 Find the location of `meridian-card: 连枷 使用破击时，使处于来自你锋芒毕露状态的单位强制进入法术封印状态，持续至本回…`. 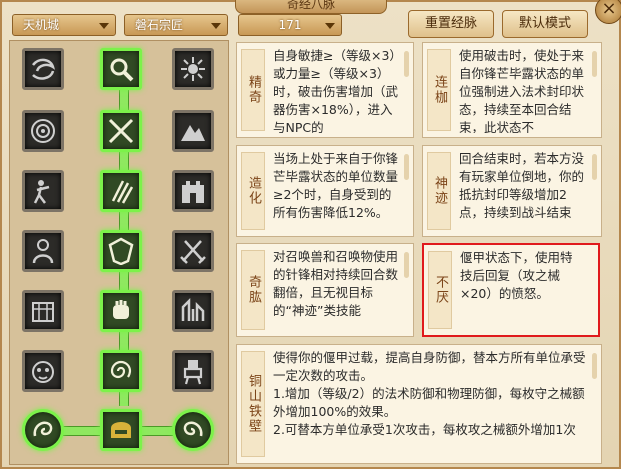

meridian-card: 连枷 使用破击时，使处于来自你锋芒毕露状态的单位强制进入法术封印状态，持续至本回… is located at coordinates (512, 90).